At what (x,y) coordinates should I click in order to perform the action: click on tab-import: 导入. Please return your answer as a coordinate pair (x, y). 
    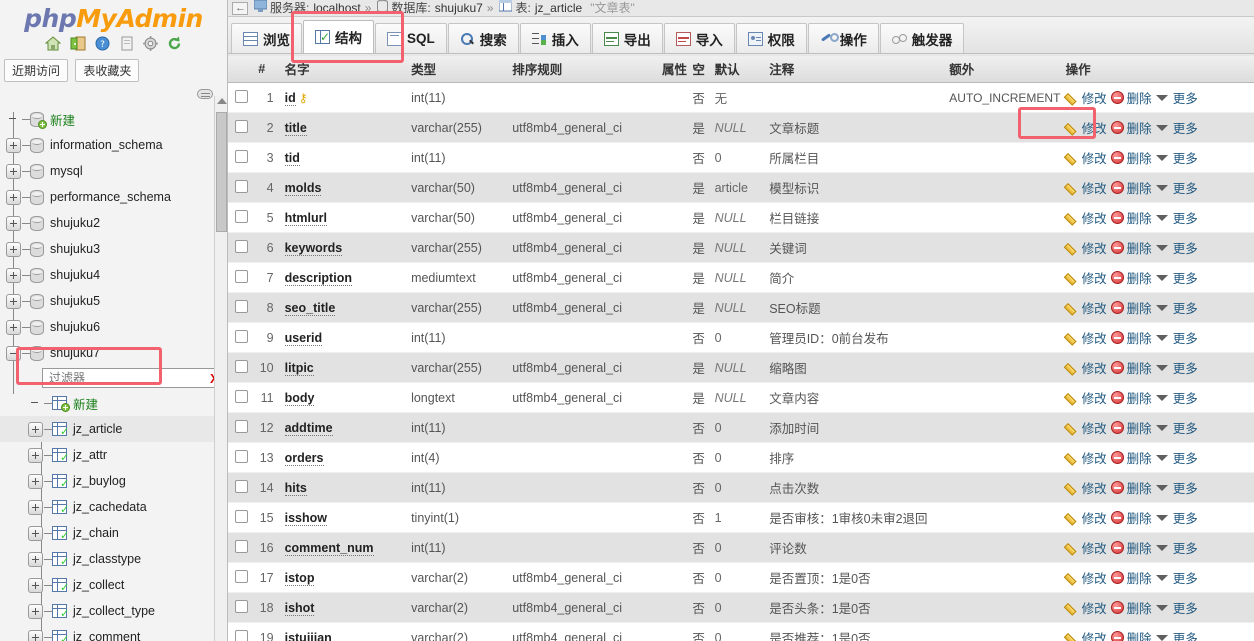
    Looking at the image, I should click on (699, 38).